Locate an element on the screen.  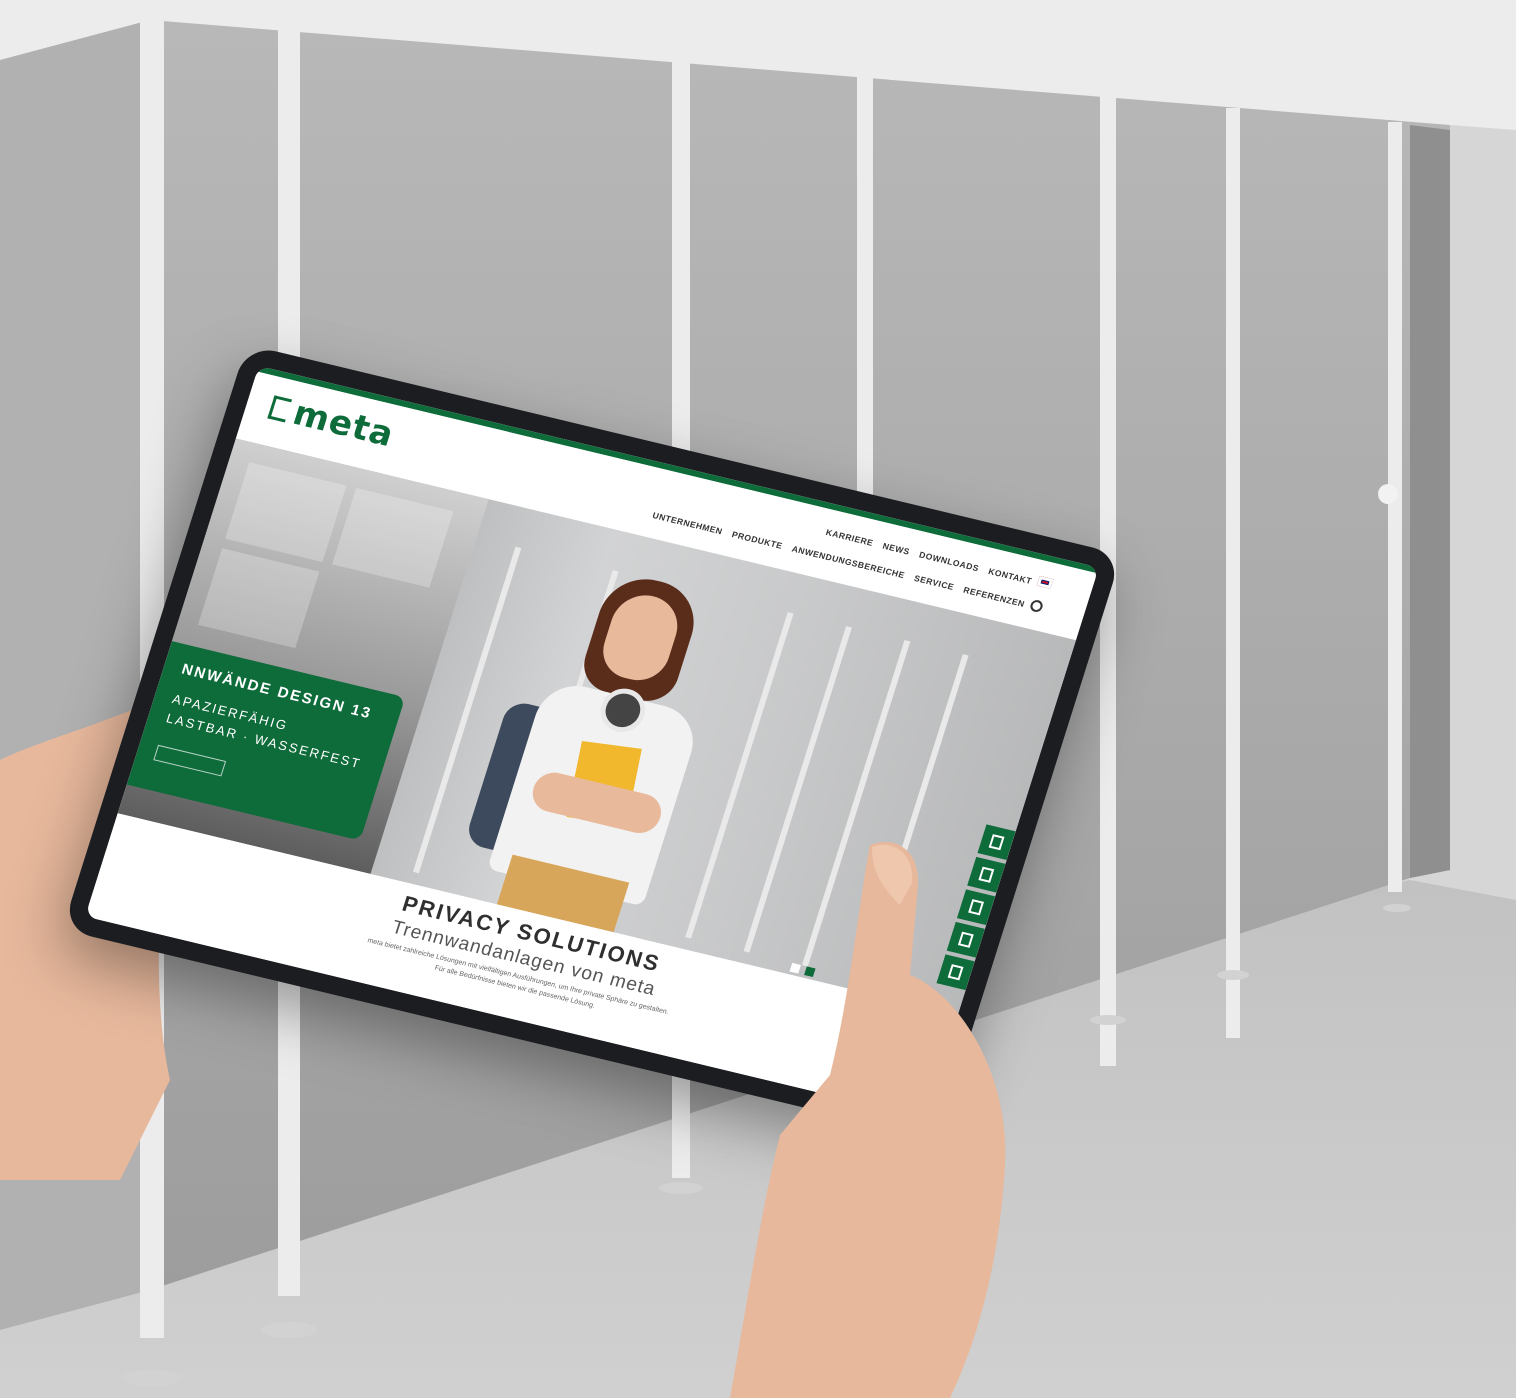
uk-flag-icon is located at coordinates (1045, 582).